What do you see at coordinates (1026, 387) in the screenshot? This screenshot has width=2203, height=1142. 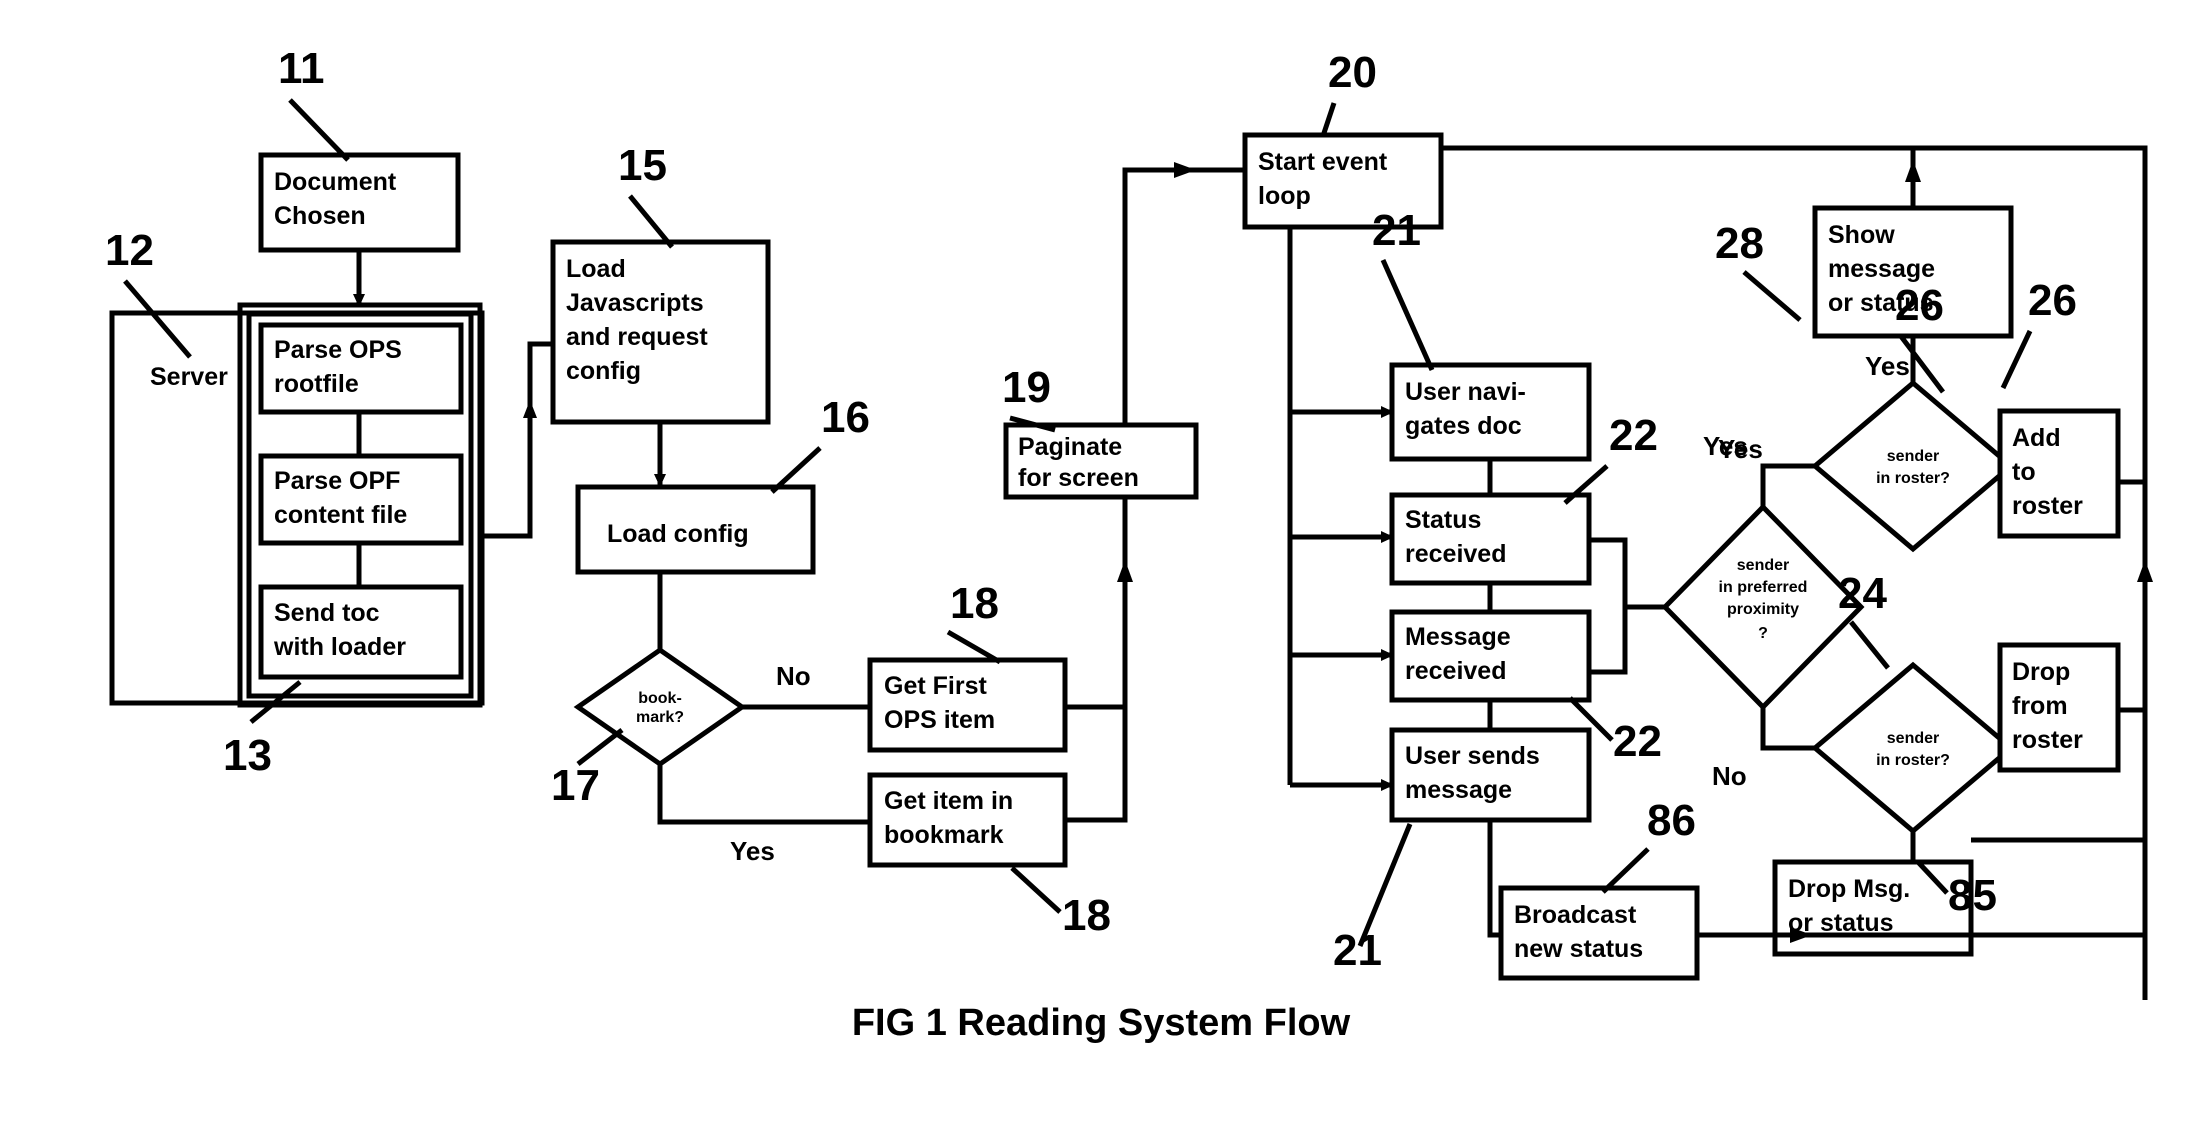 I see `ref-numeral-19: 19` at bounding box center [1026, 387].